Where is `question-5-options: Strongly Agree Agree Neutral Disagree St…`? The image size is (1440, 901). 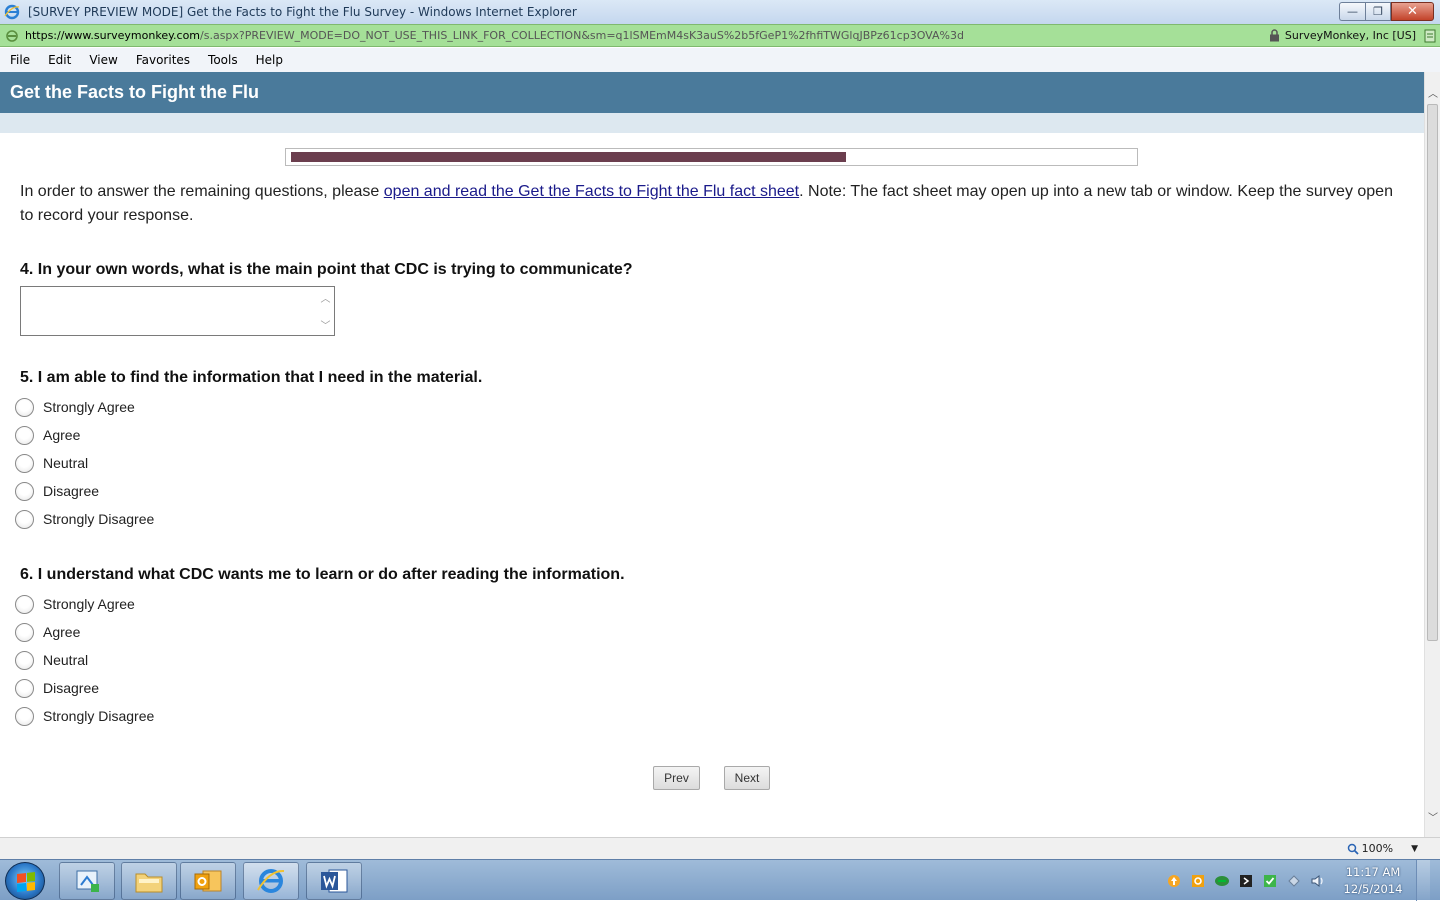
question-5-options: Strongly Agree Agree Neutral Disagree St… is located at coordinates (85, 463).